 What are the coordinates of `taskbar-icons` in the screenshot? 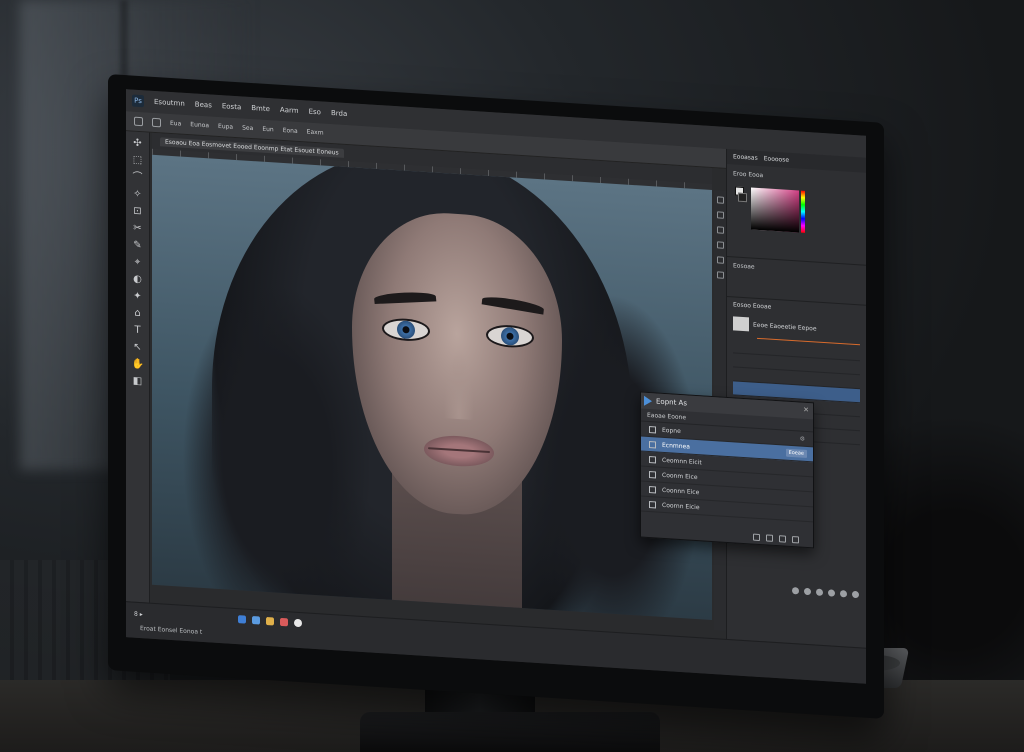 It's located at (270, 621).